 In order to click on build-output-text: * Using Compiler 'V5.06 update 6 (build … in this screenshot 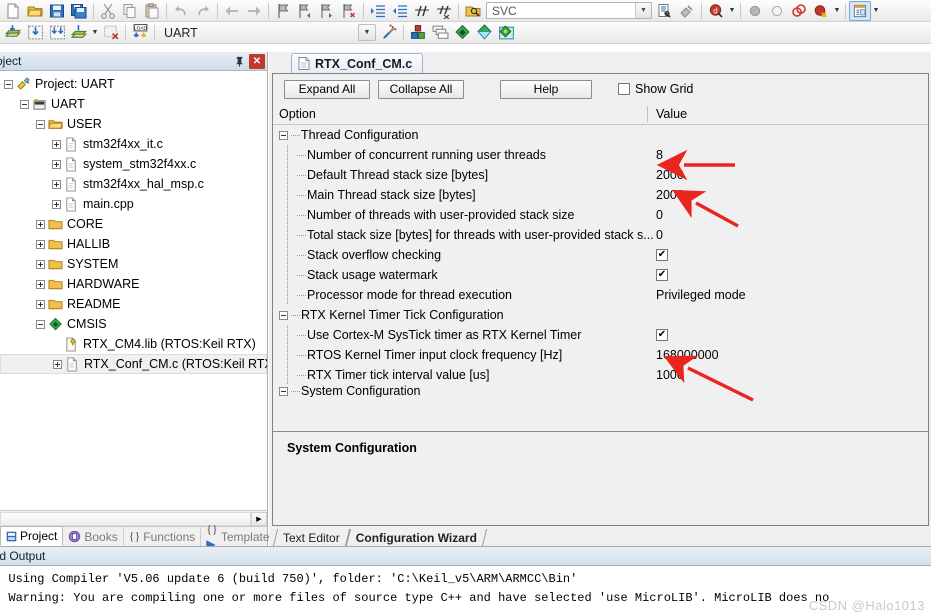, I will do `click(465, 587)`.